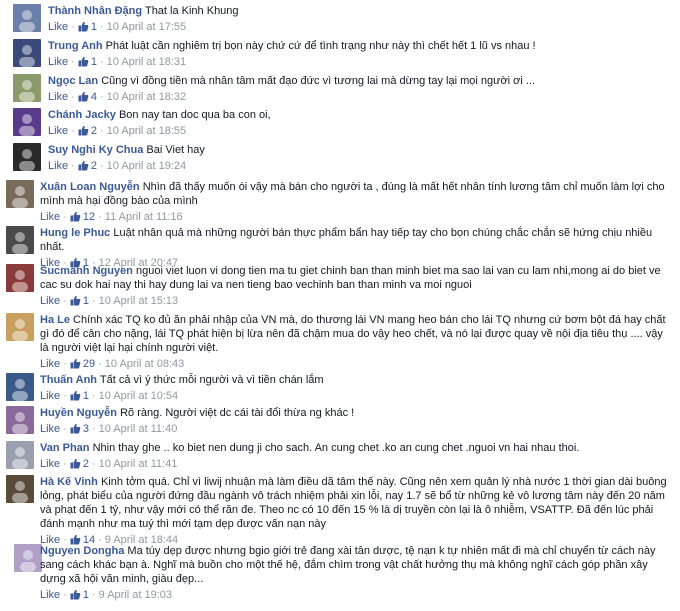 This screenshot has width=680, height=611. I want to click on comment-author: Trung Anh, so click(75, 46).